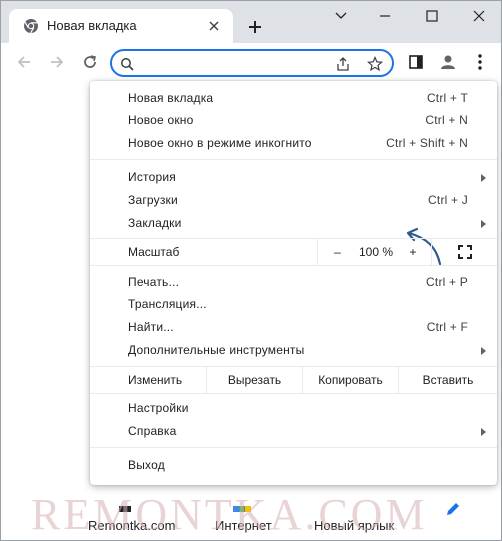  I want to click on fullscreen-icon, so click(464, 252).